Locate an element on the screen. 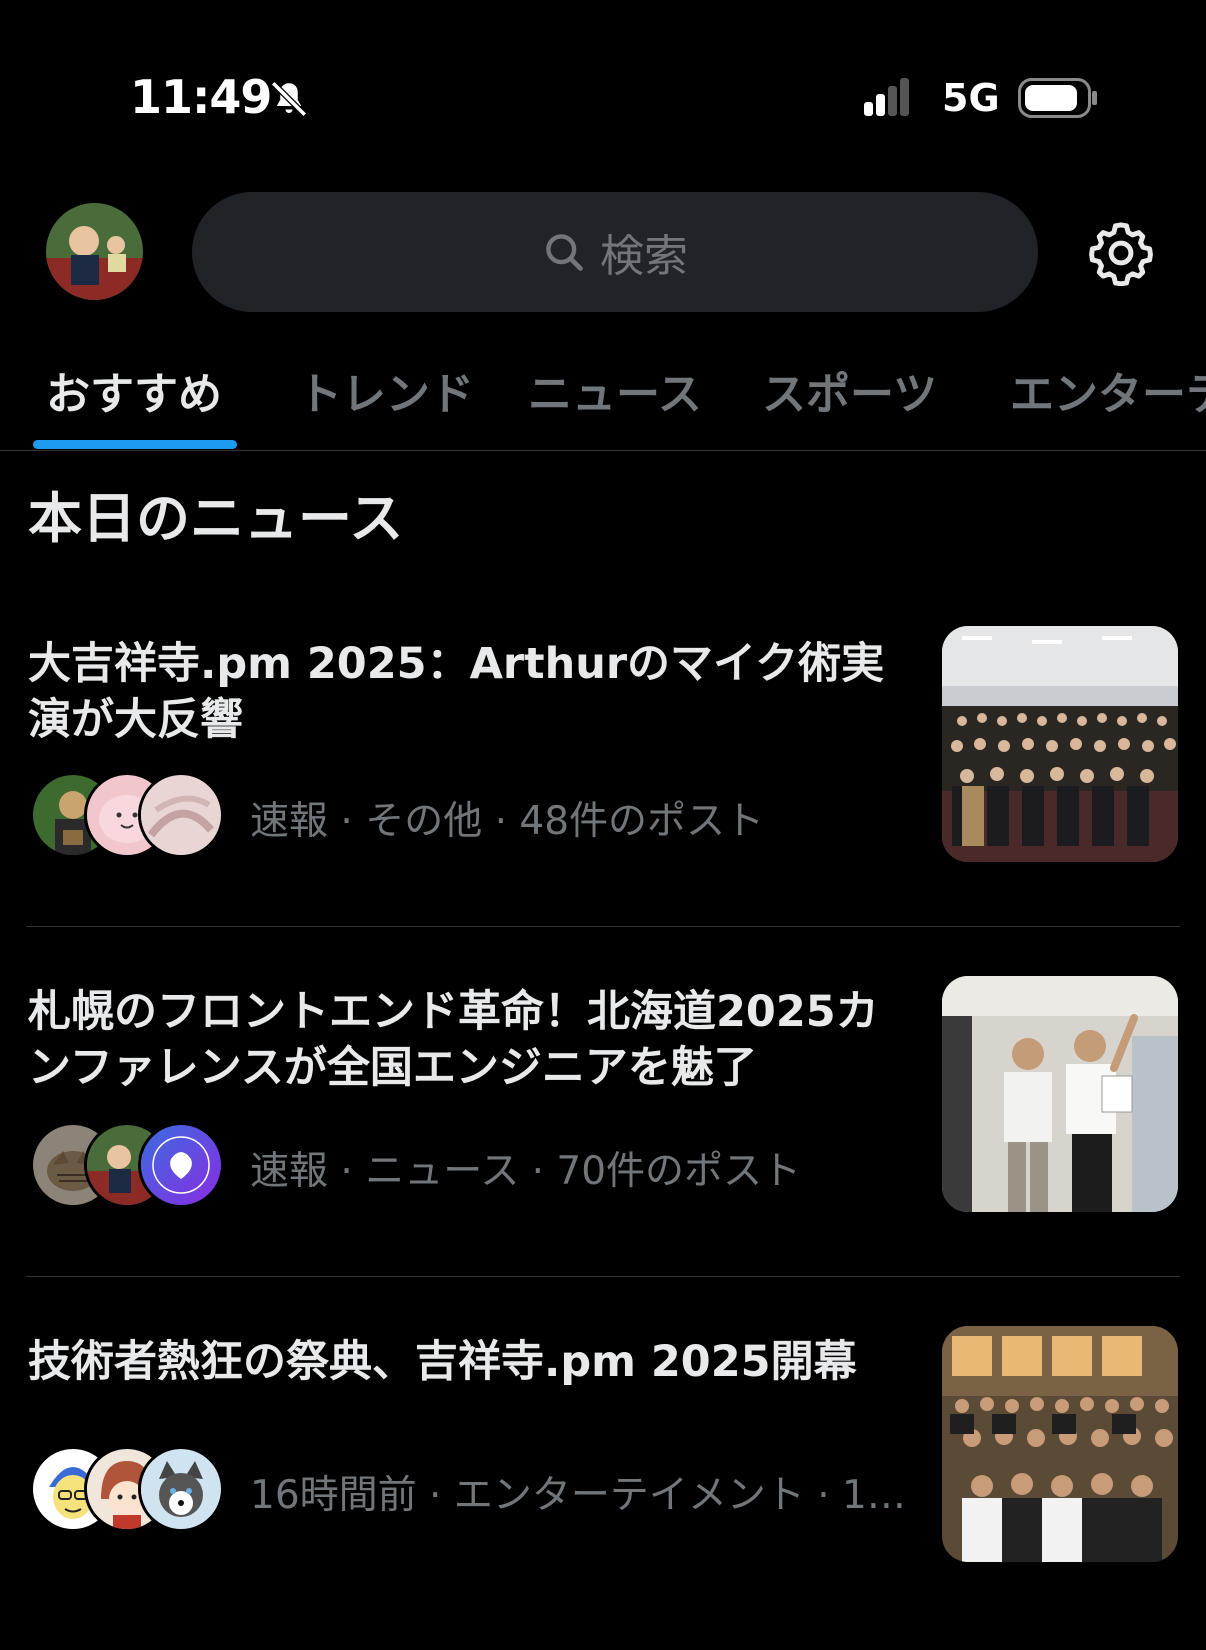 The width and height of the screenshot is (1206, 1650). news-title: 技術者熱狂の祭典、吉祥寺.pm 2025開幕 is located at coordinates (442, 1362).